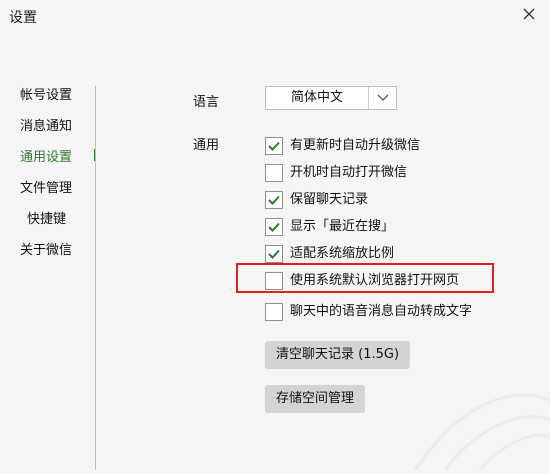  Describe the element at coordinates (315, 399) in the screenshot. I see `storage-management-button: 存储空间管理` at that location.